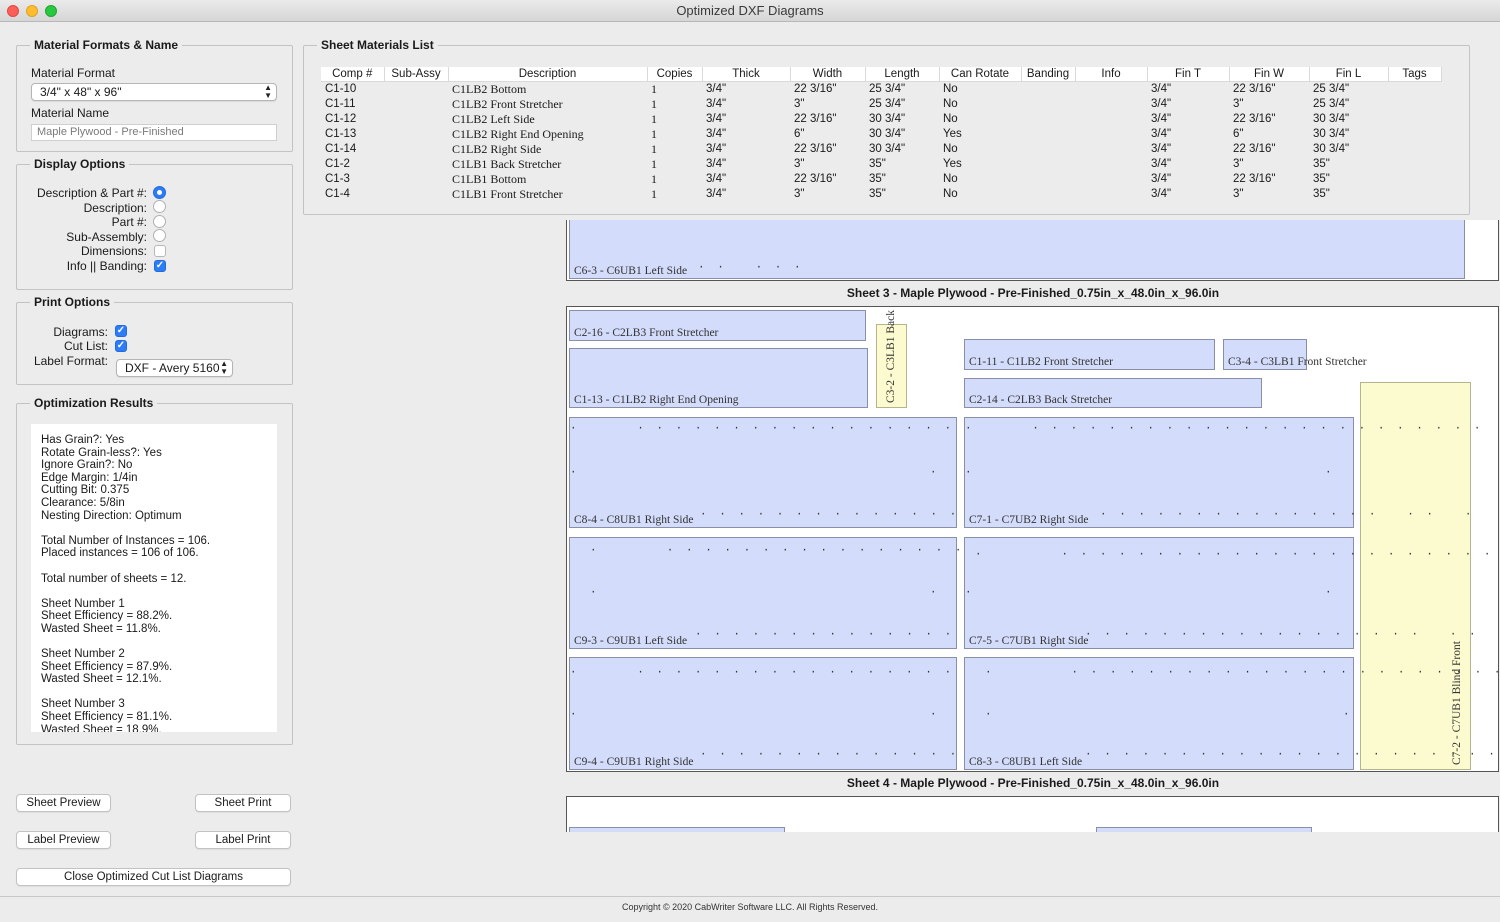 The height and width of the screenshot is (922, 1500). I want to click on close-window-button, so click(13, 11).